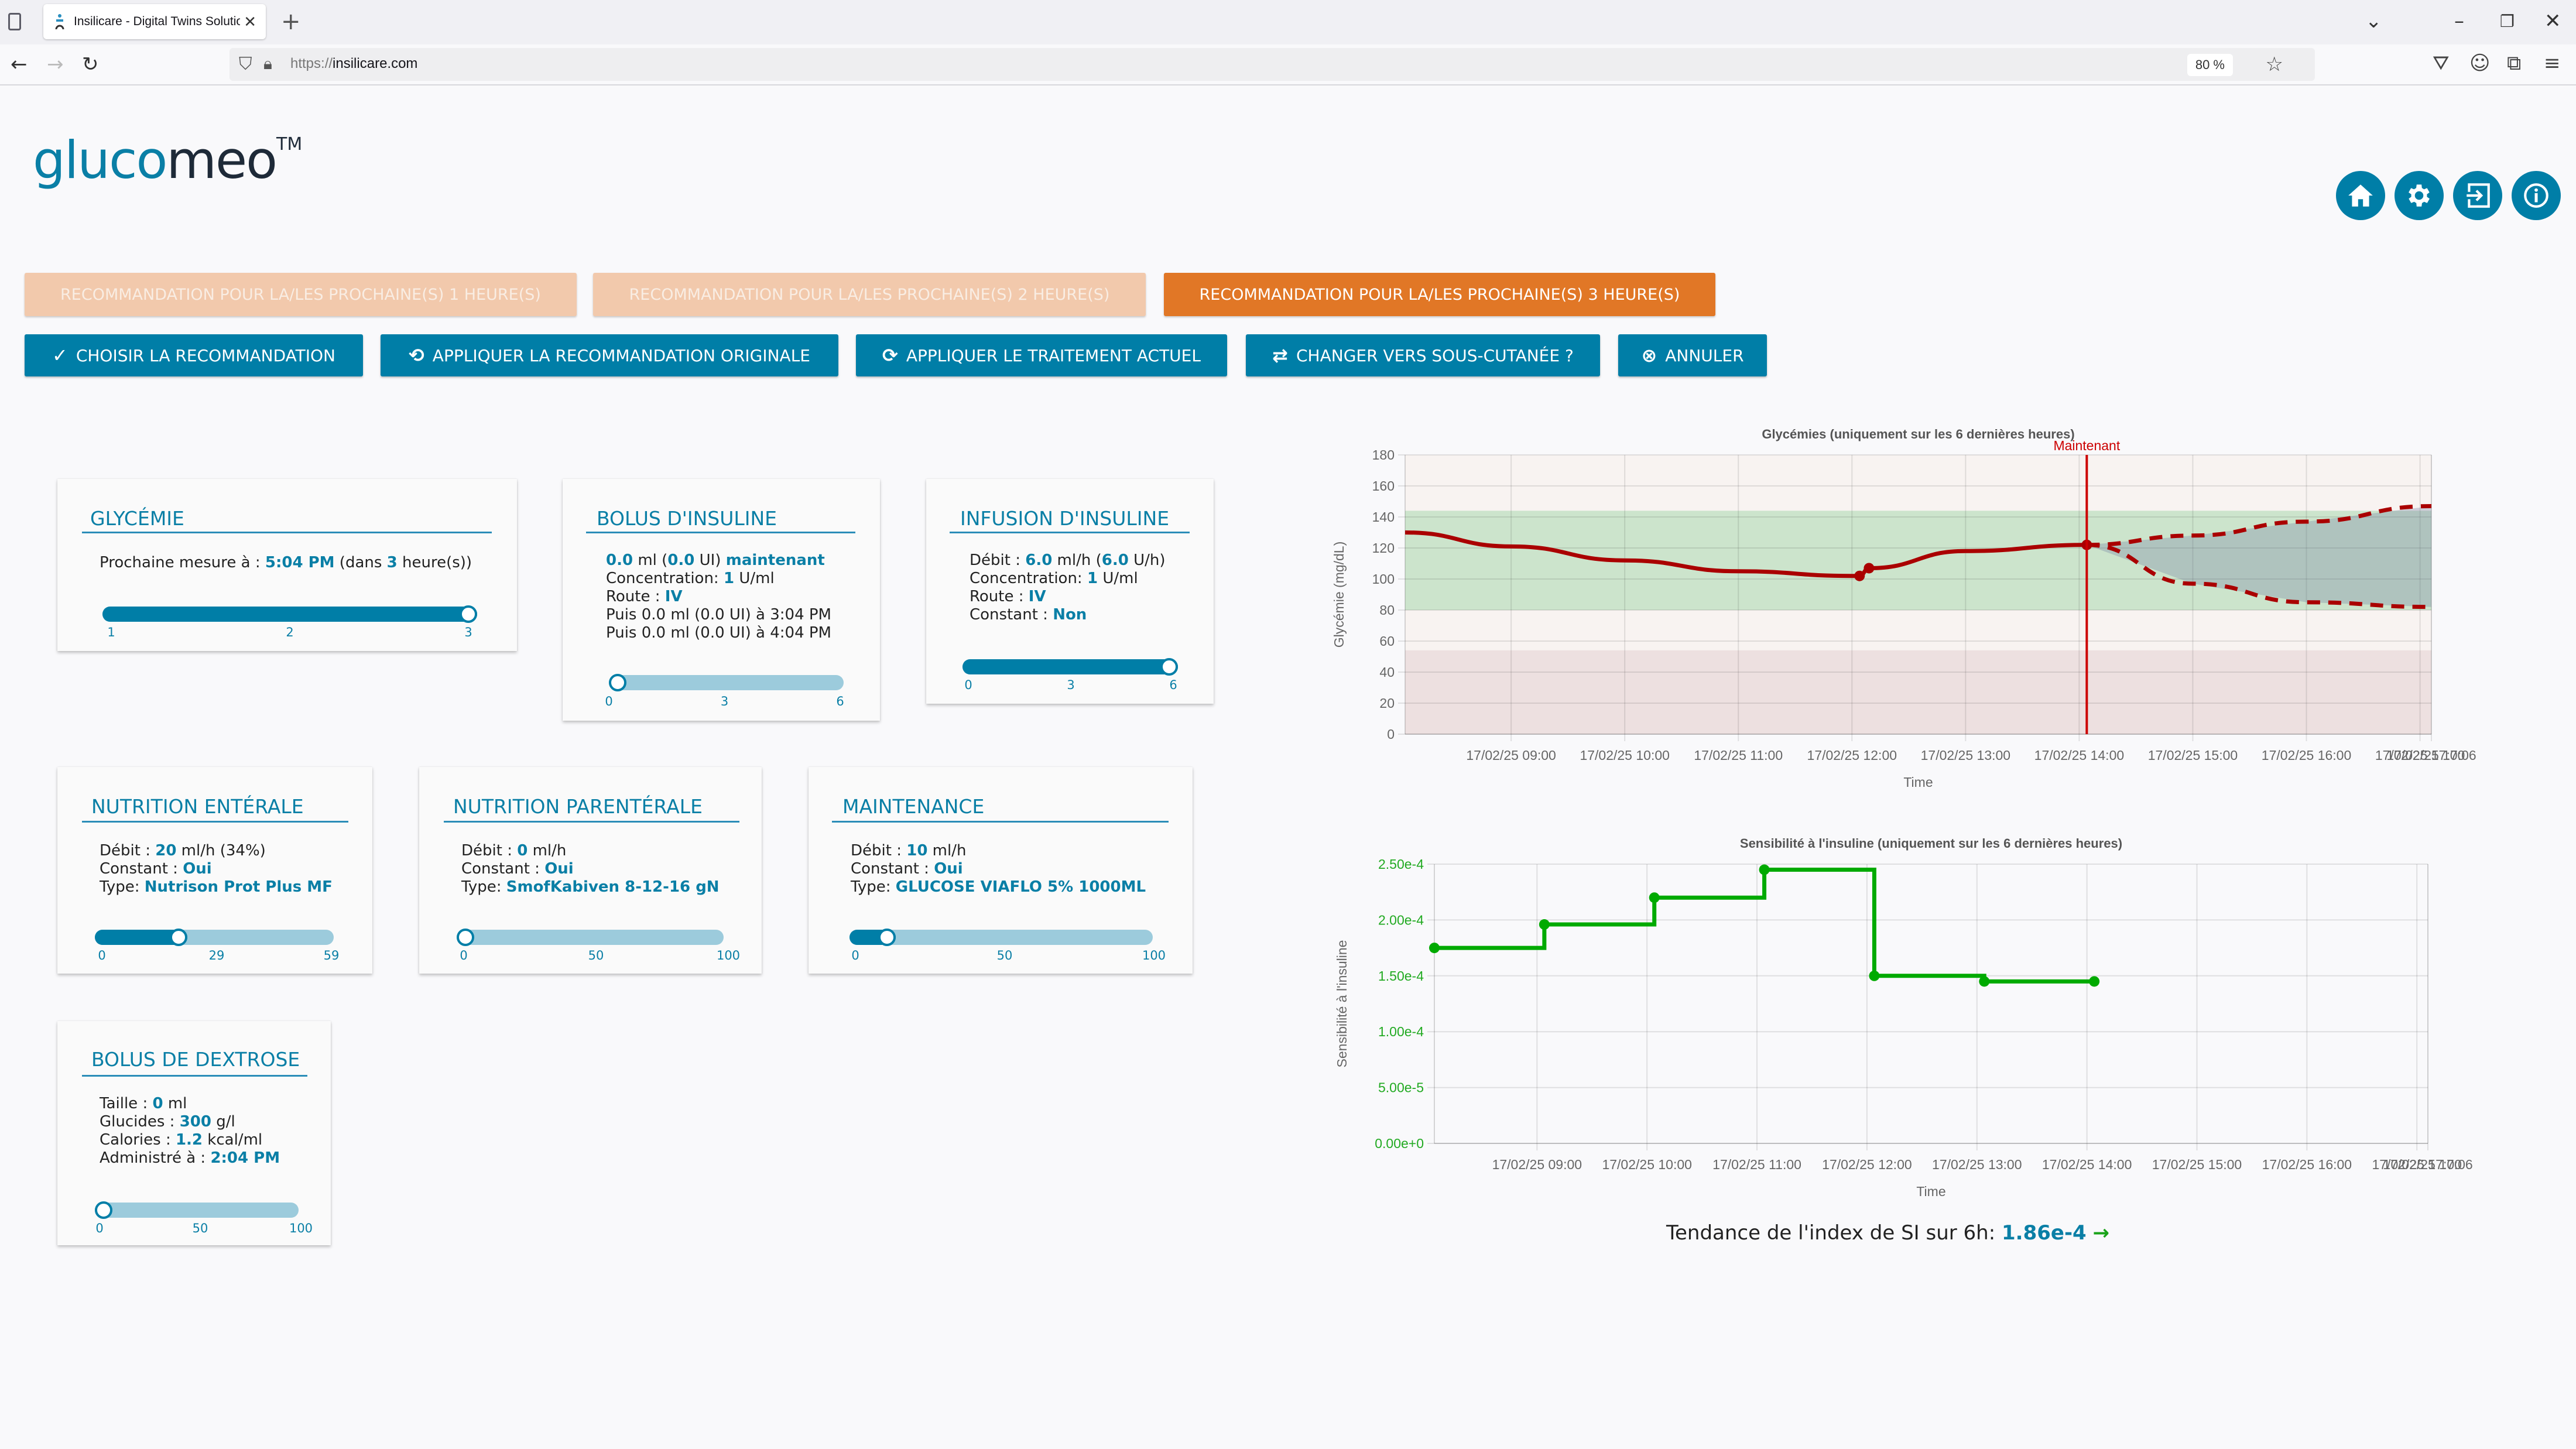 The width and height of the screenshot is (2576, 1449). I want to click on x-tick-label: 17/02/25 12:00, so click(1852, 755).